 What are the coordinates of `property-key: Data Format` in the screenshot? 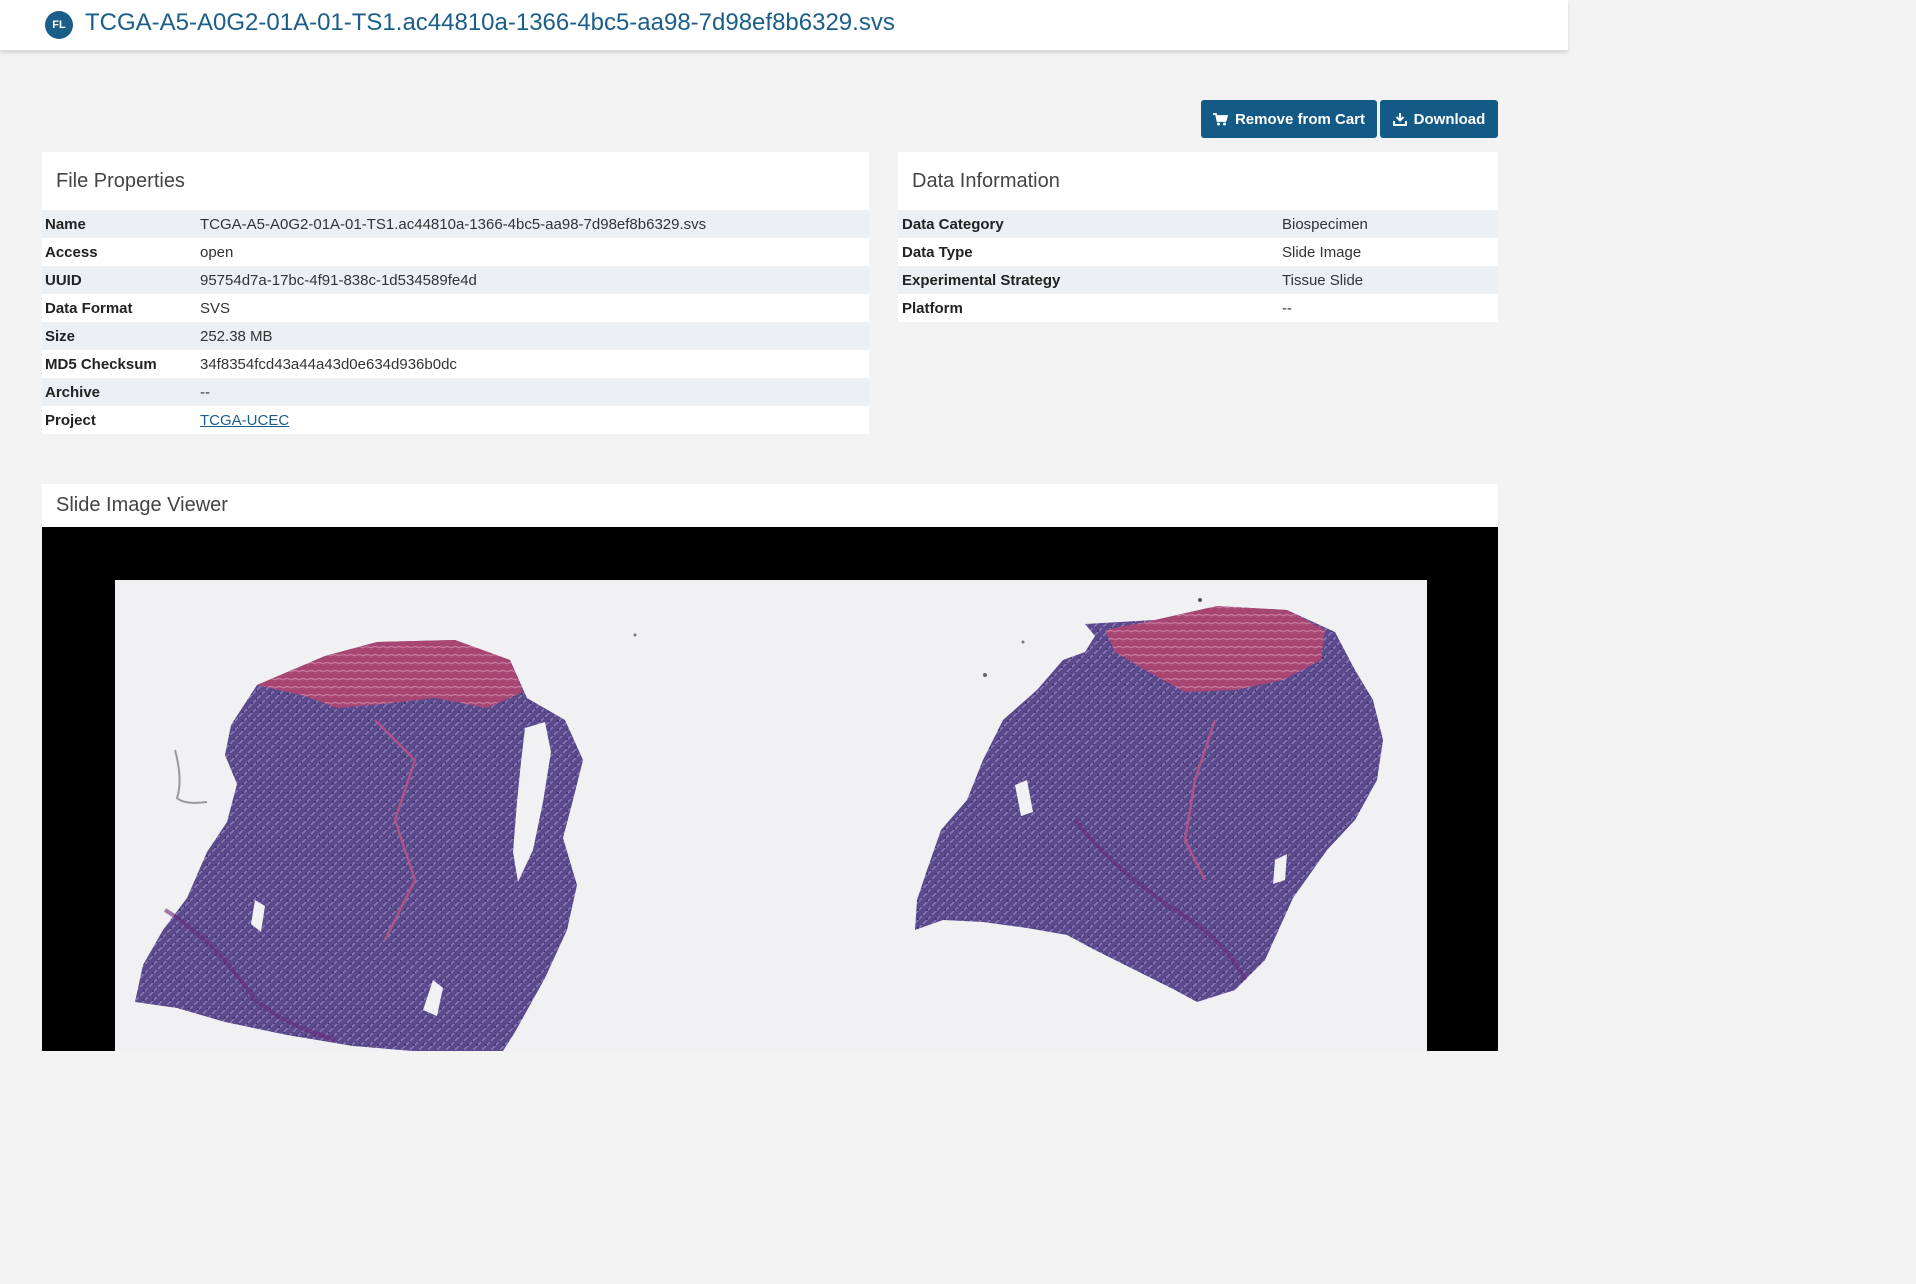 It's located at (121, 308).